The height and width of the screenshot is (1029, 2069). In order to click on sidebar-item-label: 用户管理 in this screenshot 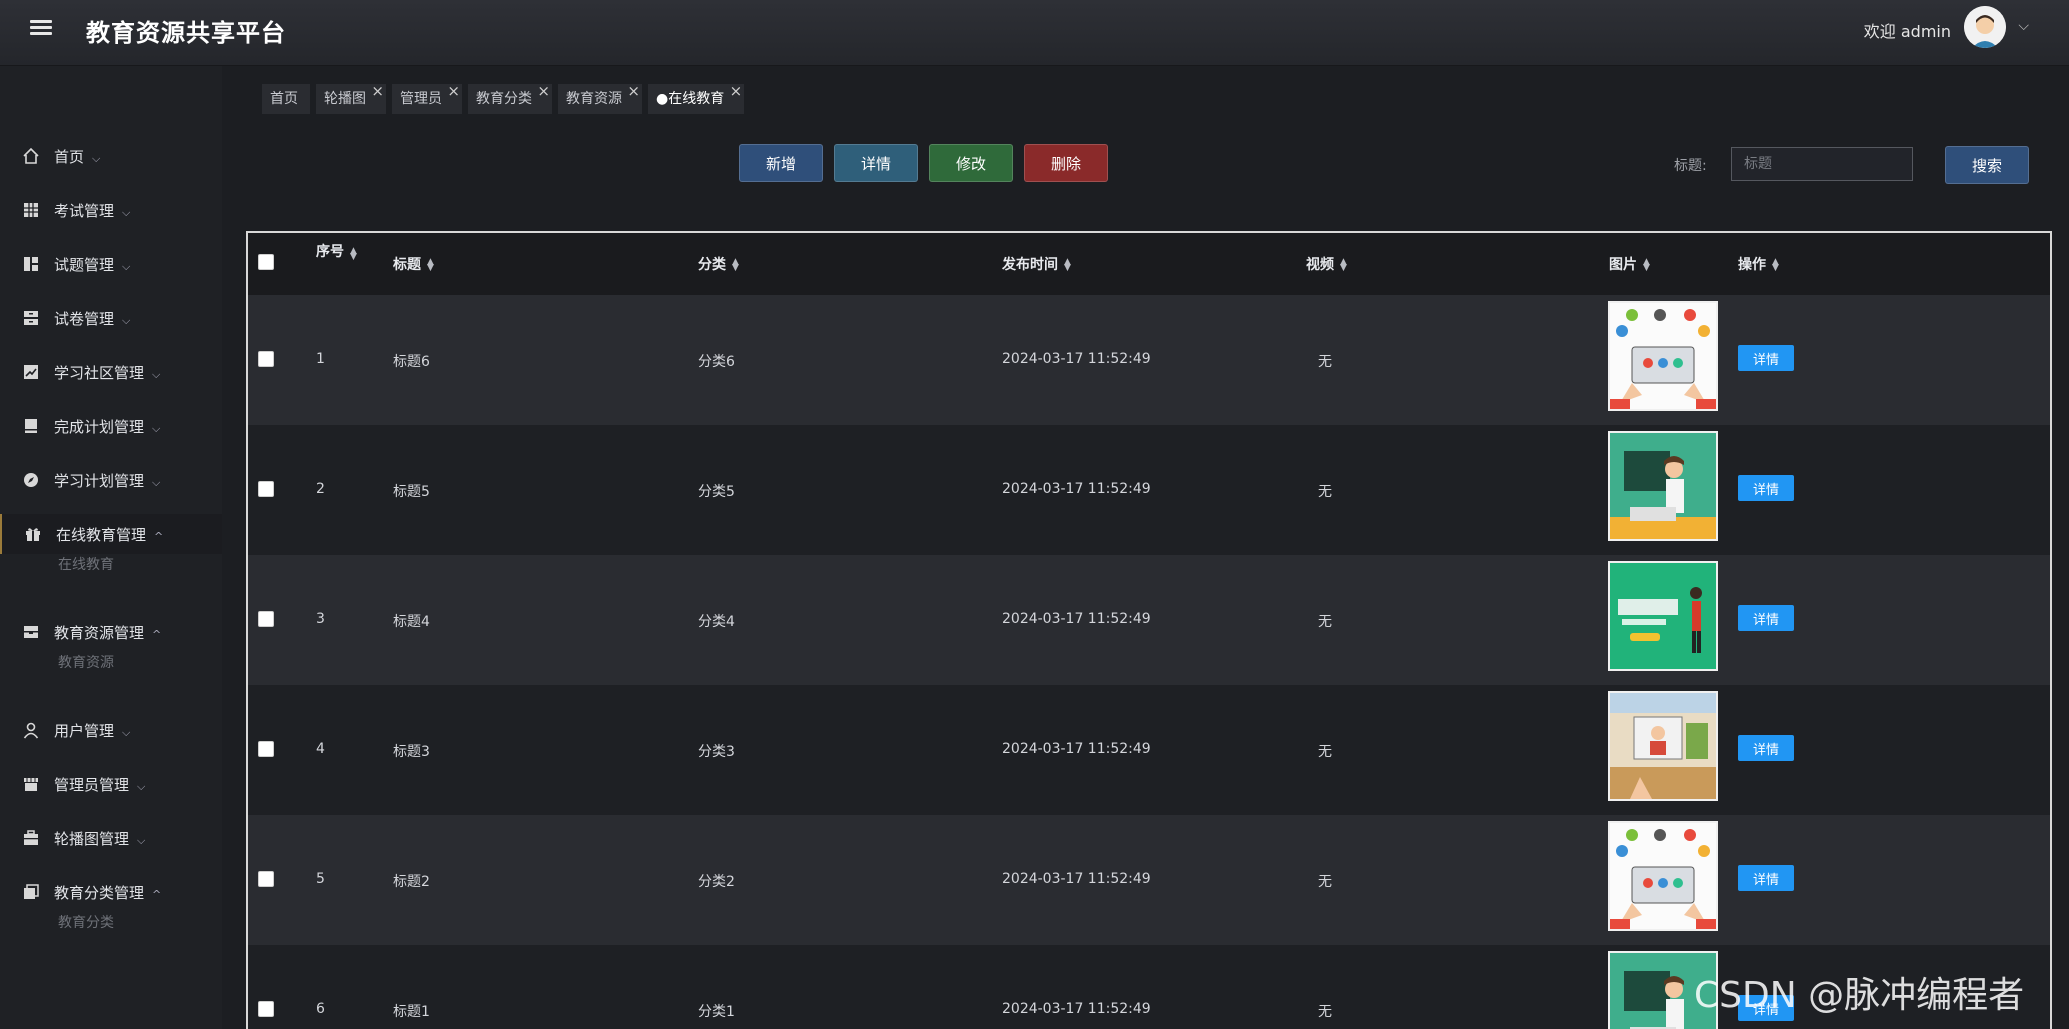, I will do `click(84, 730)`.